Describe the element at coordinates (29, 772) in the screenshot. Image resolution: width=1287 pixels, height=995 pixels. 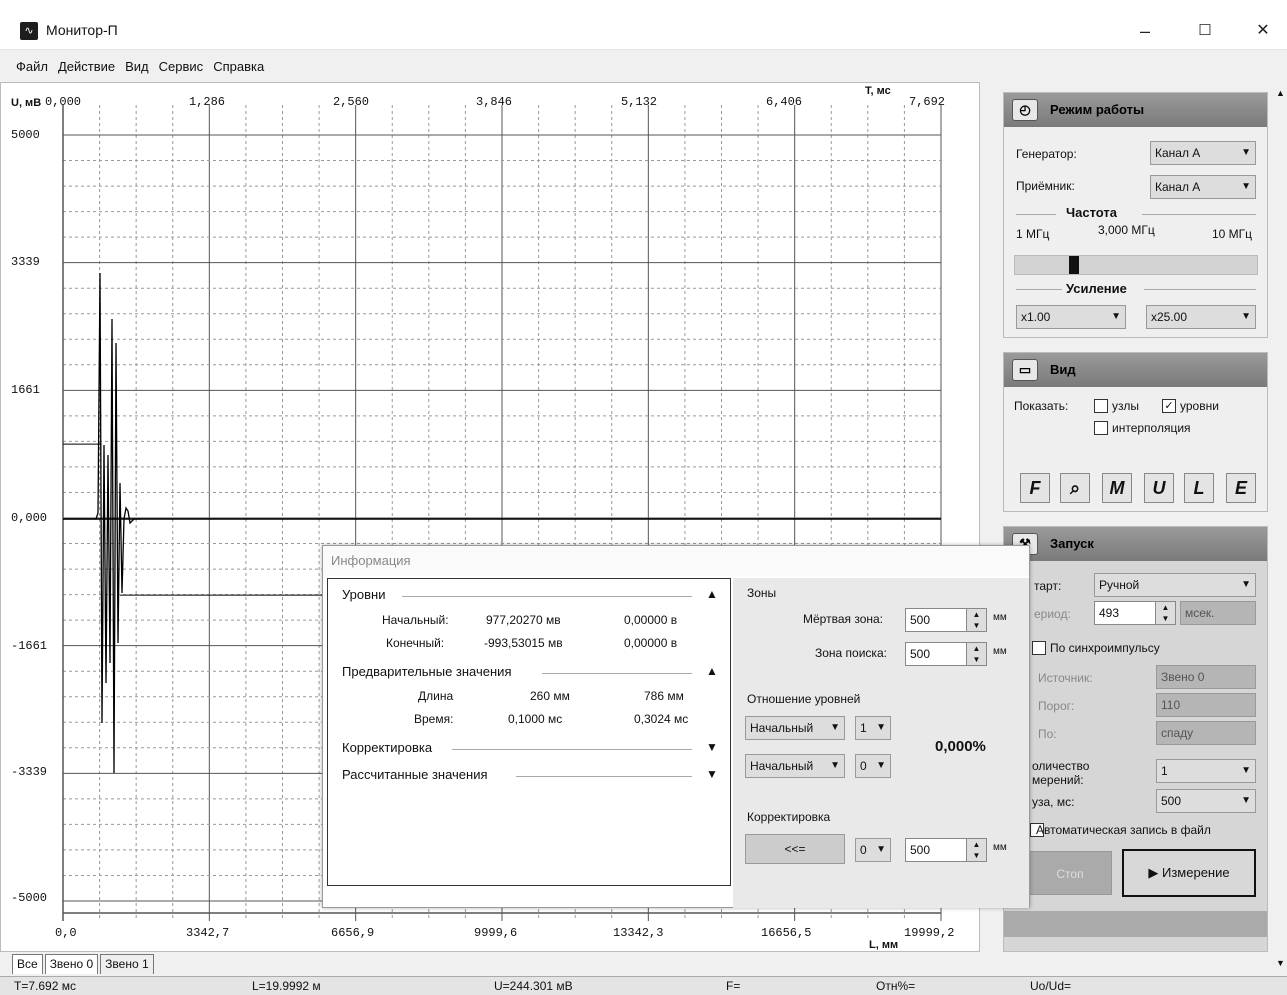
I see `y-tick: -3339` at that location.